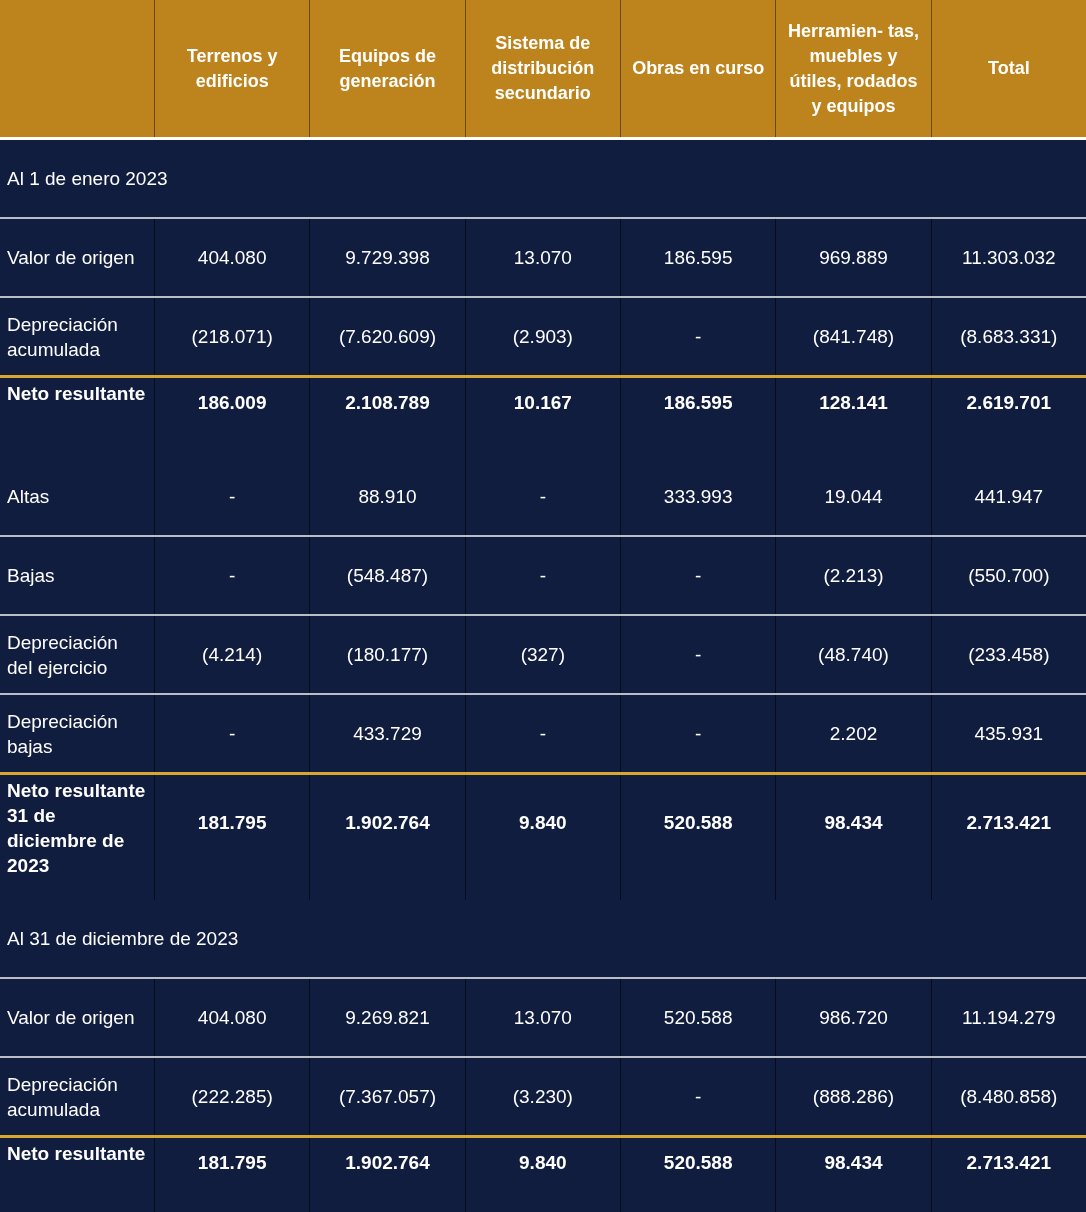 This screenshot has width=1086, height=1212. I want to click on table-cell: 128.141, so click(853, 403).